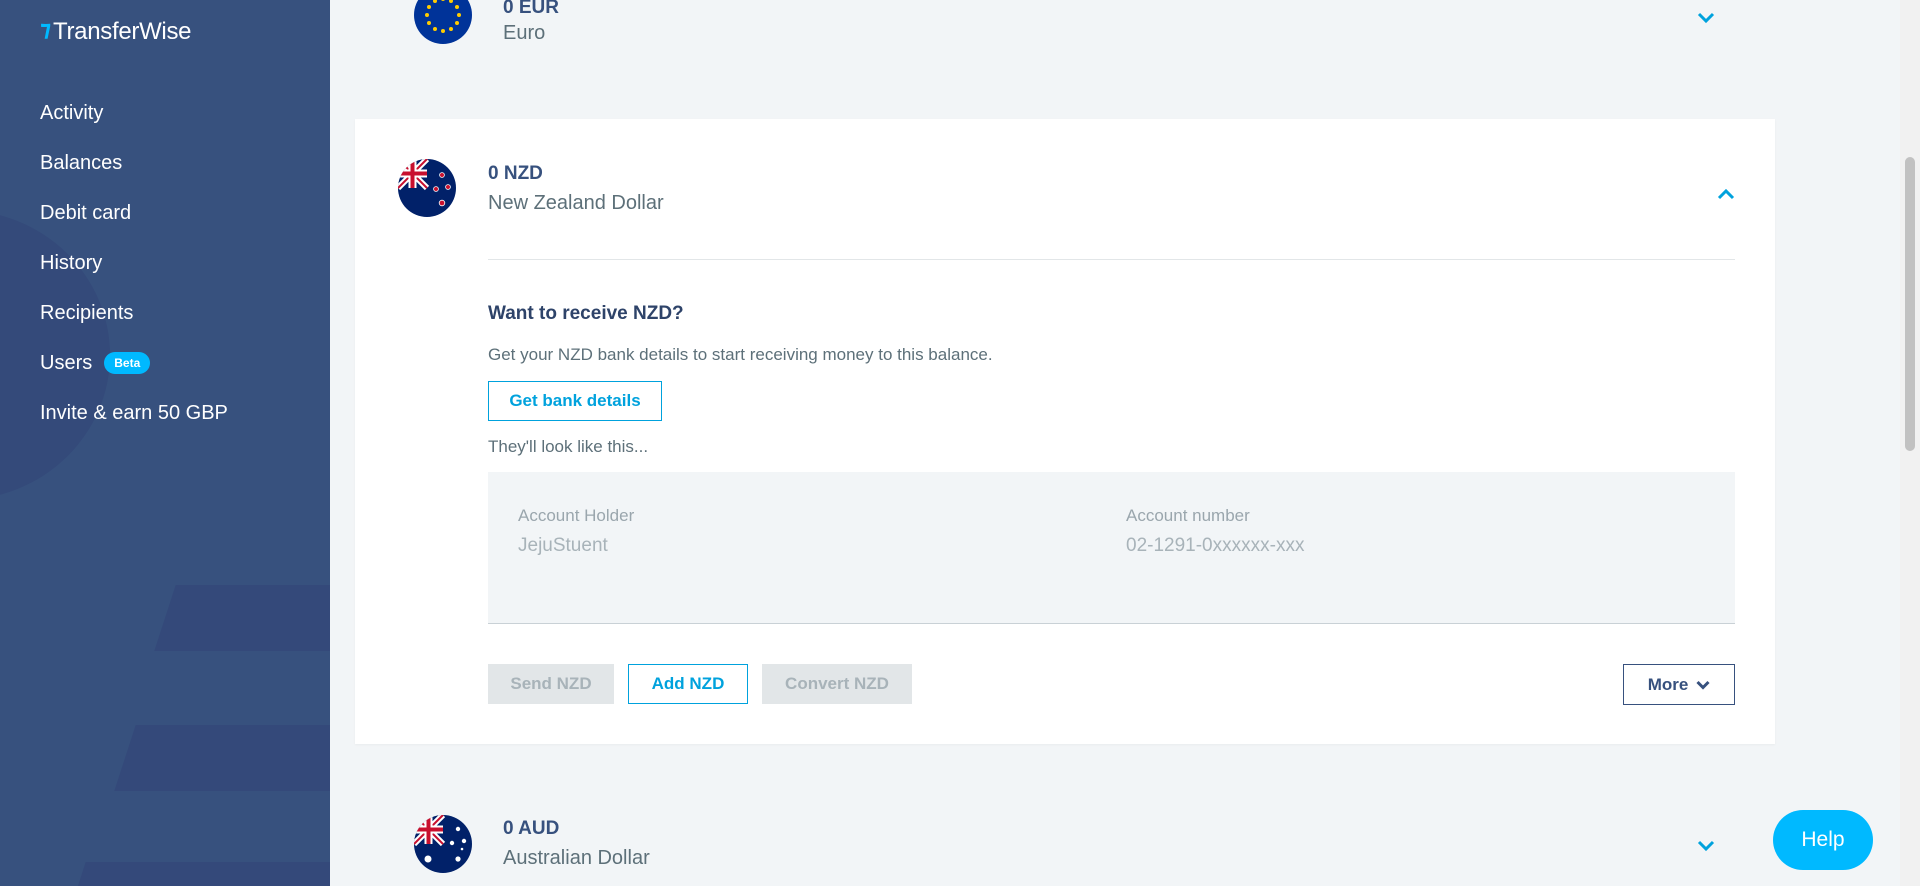  What do you see at coordinates (1215, 545) in the screenshot?
I see `account-number-value: 02-1291-0xxxxxx-xxx` at bounding box center [1215, 545].